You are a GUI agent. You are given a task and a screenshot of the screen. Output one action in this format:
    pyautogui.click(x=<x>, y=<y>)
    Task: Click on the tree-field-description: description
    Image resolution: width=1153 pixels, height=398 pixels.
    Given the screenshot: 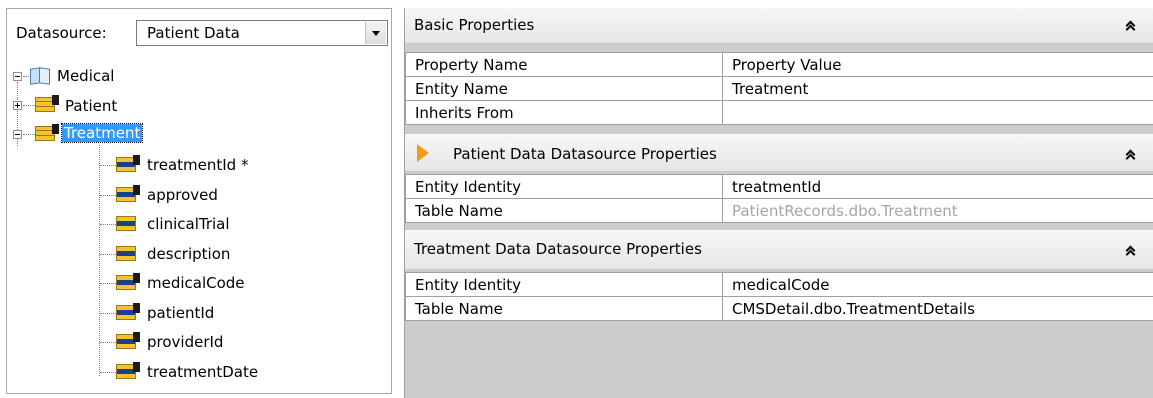 What is the action you would take?
    pyautogui.click(x=188, y=254)
    